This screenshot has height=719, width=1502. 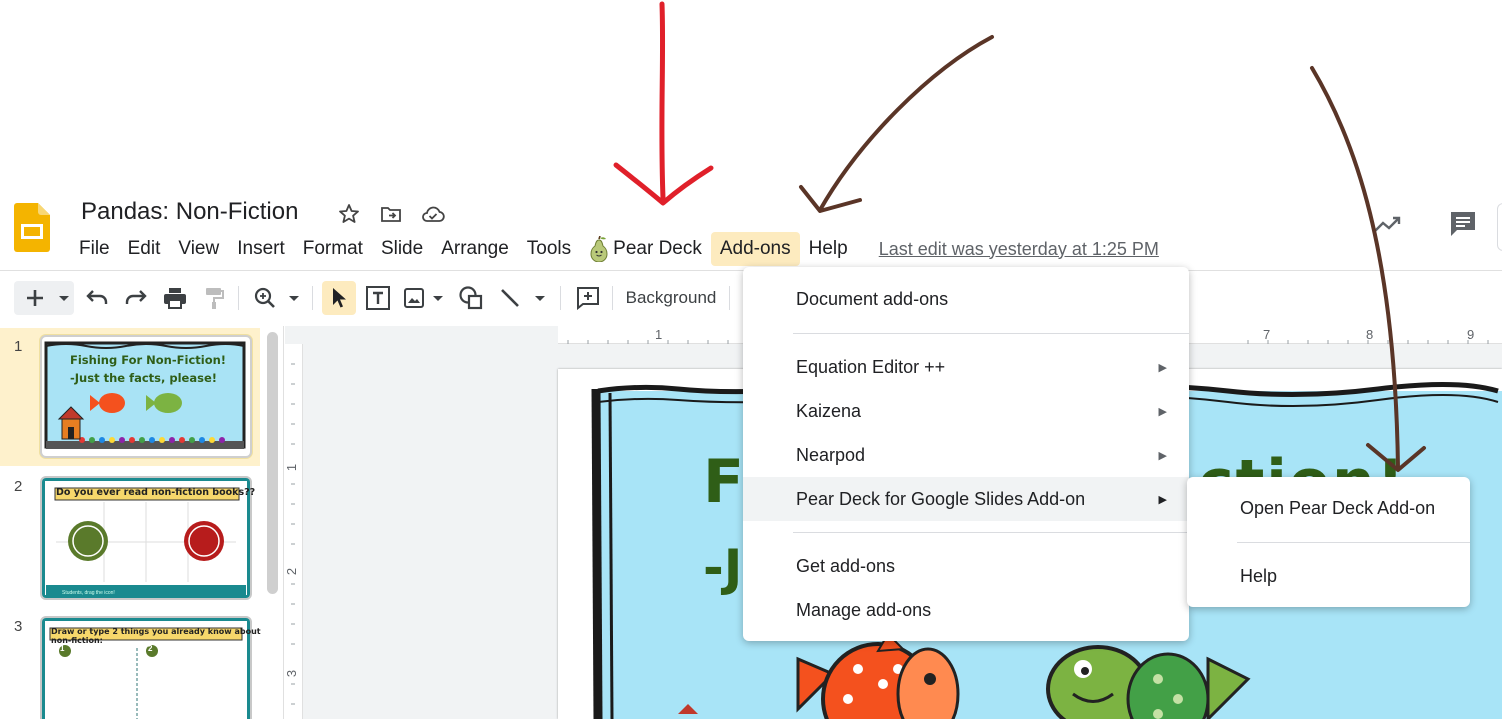 What do you see at coordinates (152, 440) in the screenshot?
I see `gravel` at bounding box center [152, 440].